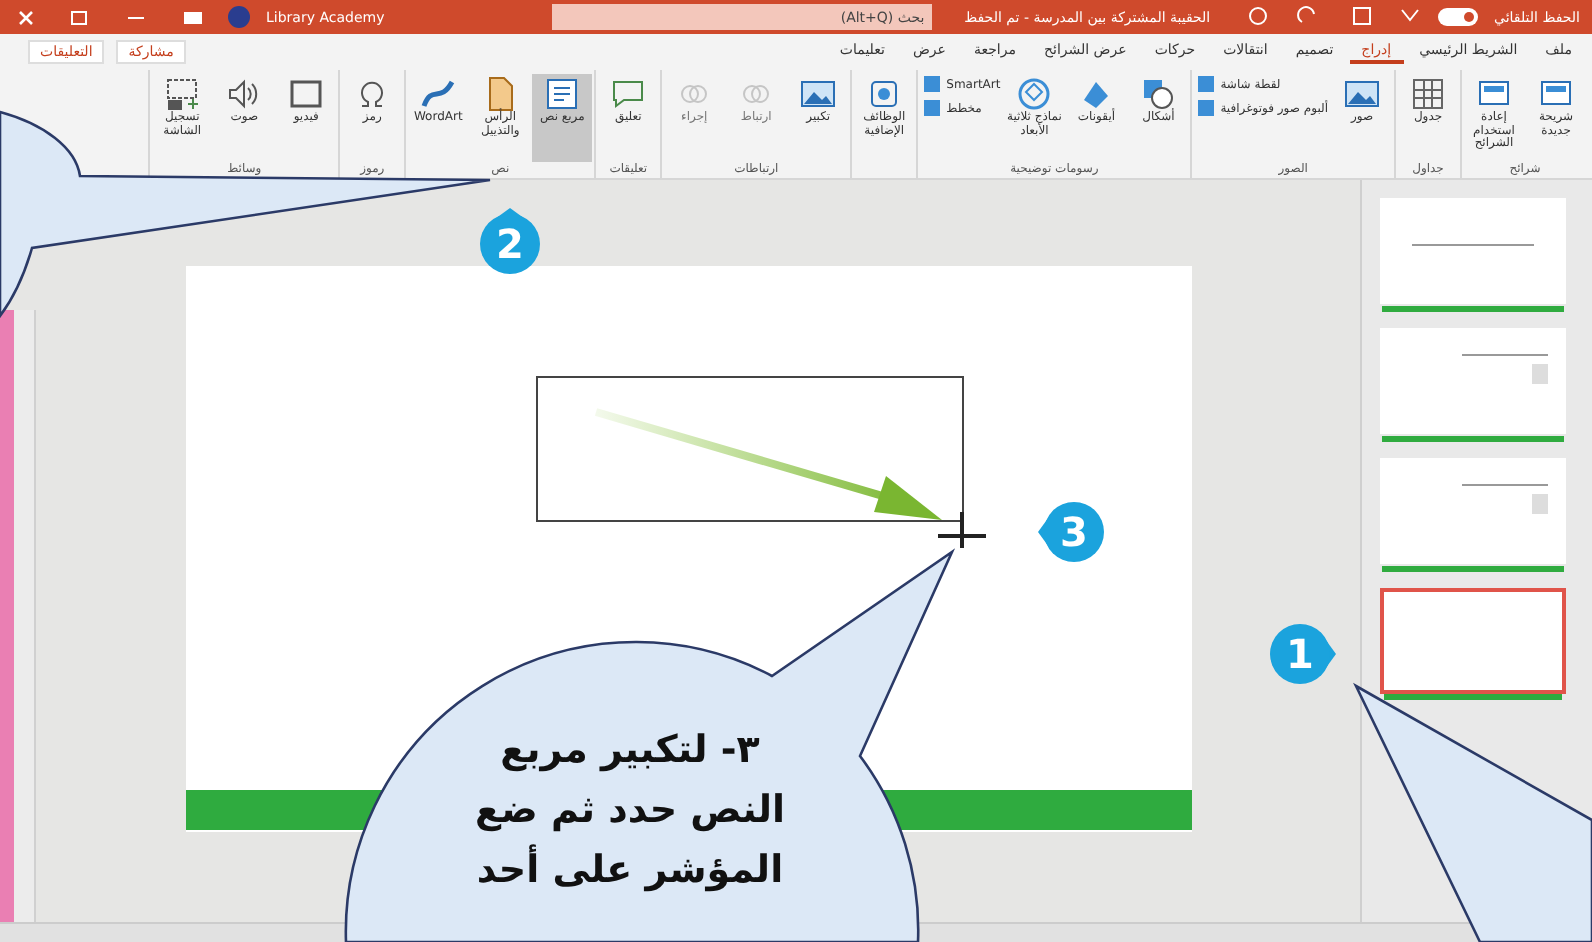 Image resolution: width=1592 pixels, height=942 pixels. Describe the element at coordinates (25, 616) in the screenshot. I see `scrollbar` at that location.